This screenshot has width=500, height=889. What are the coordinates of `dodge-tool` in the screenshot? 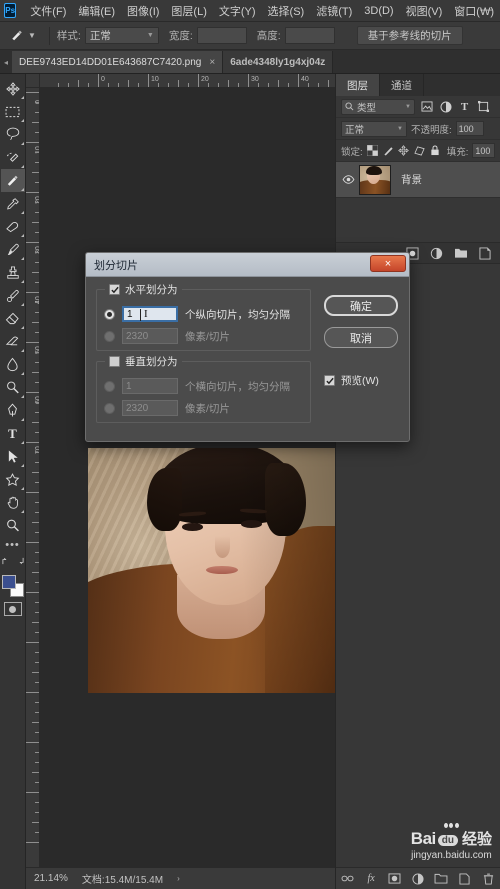 It's located at (13, 387).